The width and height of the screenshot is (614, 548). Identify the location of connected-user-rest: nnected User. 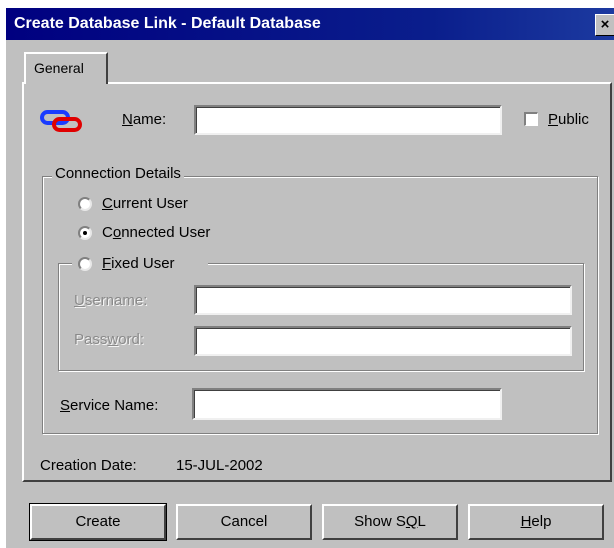
(166, 232).